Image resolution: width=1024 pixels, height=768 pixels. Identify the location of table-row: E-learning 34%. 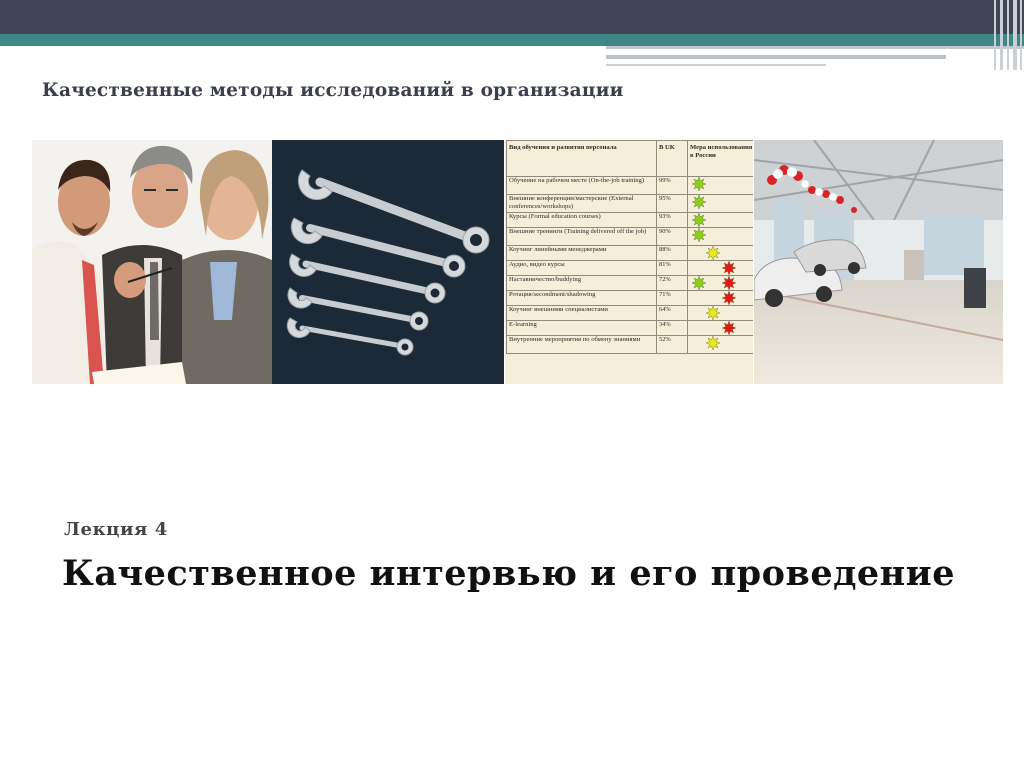
(629, 328).